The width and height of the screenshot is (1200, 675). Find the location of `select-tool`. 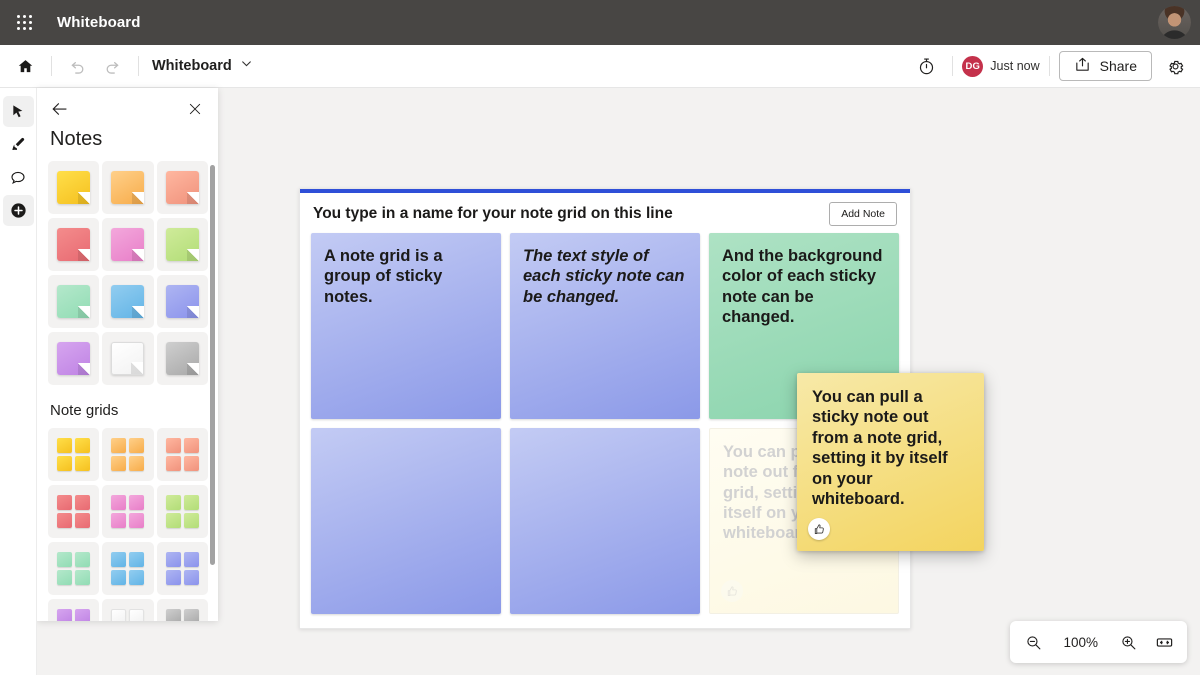

select-tool is located at coordinates (18, 111).